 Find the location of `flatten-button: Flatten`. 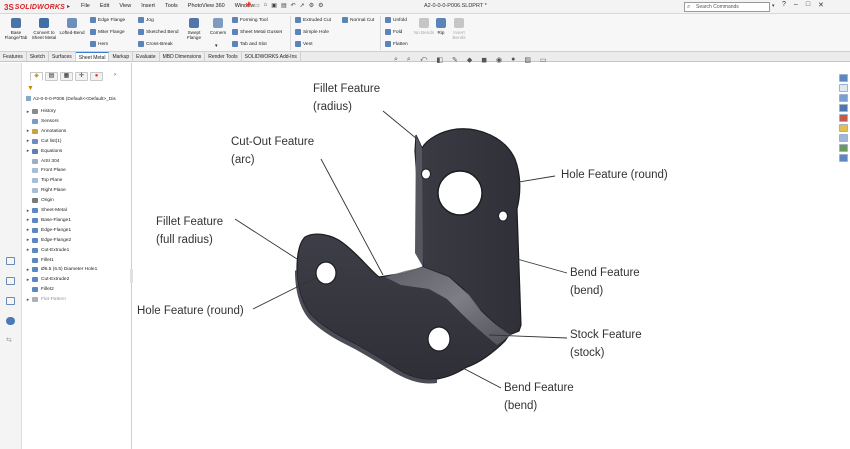

flatten-button: Flatten is located at coordinates (396, 44).